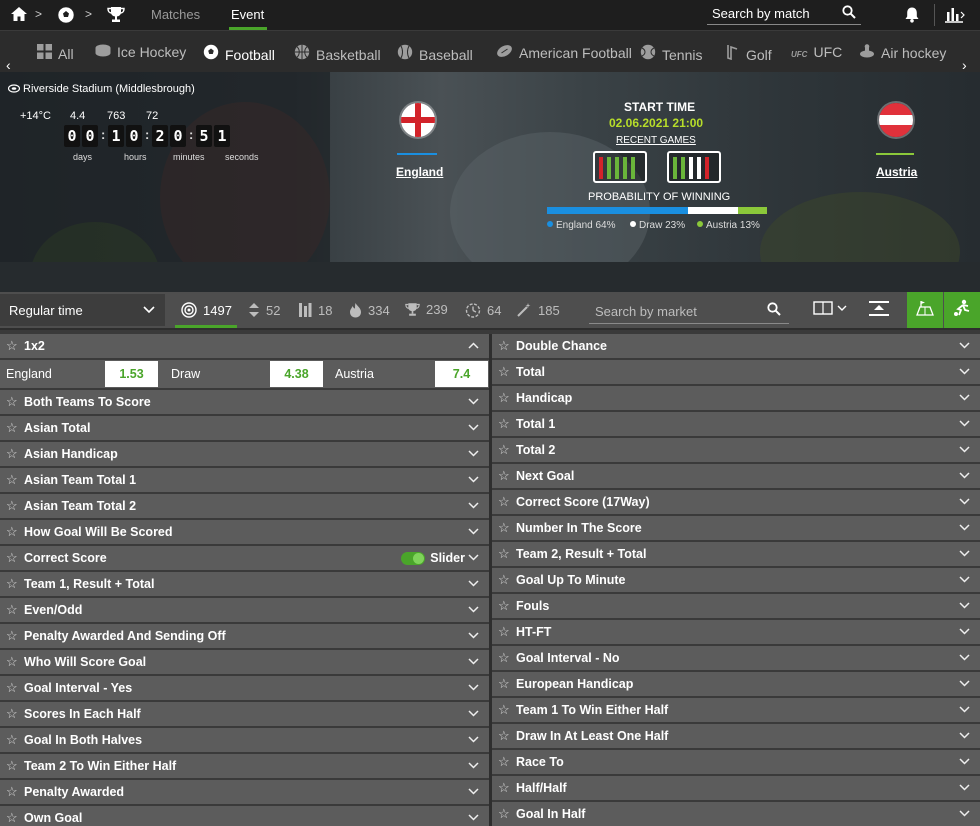 The image size is (980, 826). I want to click on market-header: ☆ Asian Total, so click(244, 428).